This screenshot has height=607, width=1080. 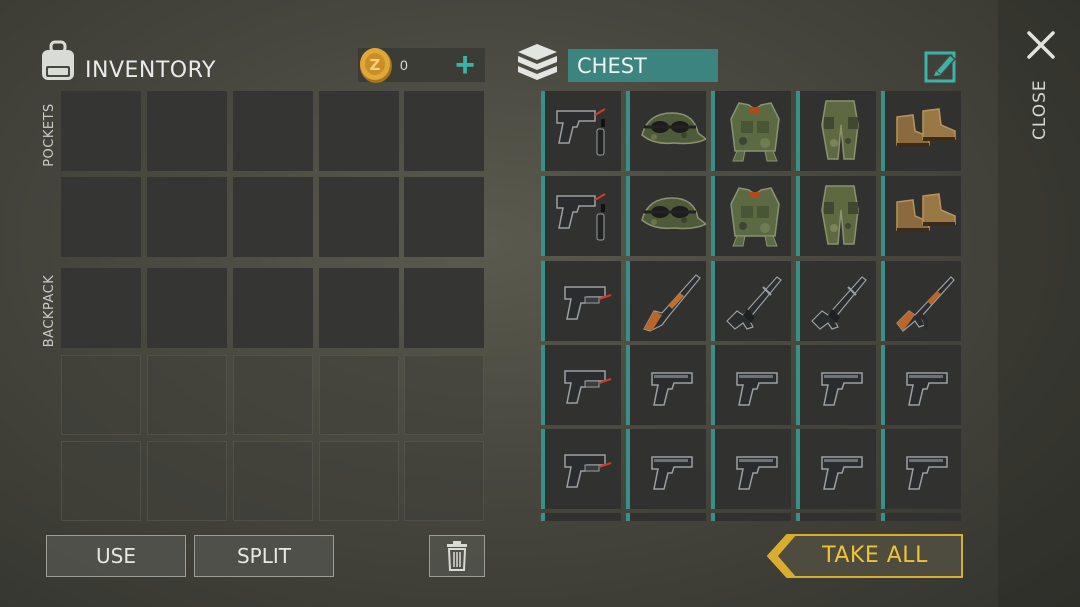 I want to click on trash-icon, so click(x=457, y=556).